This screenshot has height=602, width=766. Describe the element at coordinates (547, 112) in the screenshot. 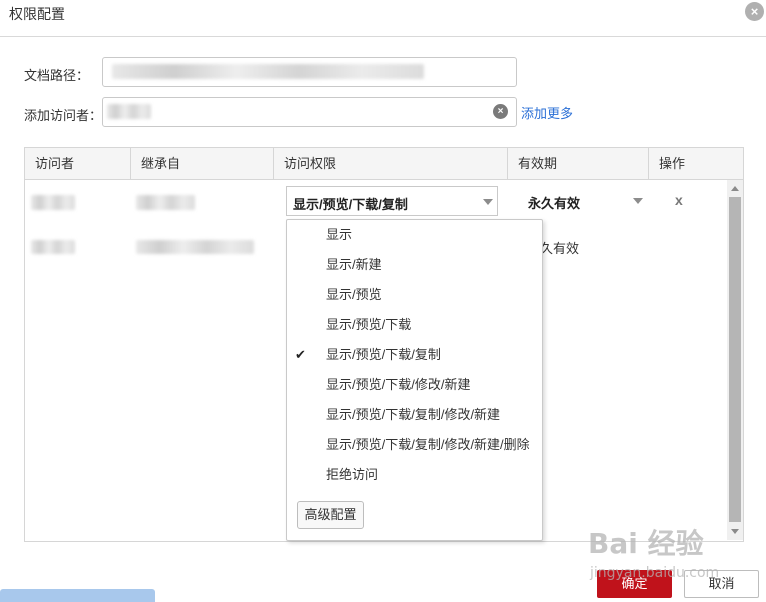

I see `add-more-link: 添加更多` at that location.